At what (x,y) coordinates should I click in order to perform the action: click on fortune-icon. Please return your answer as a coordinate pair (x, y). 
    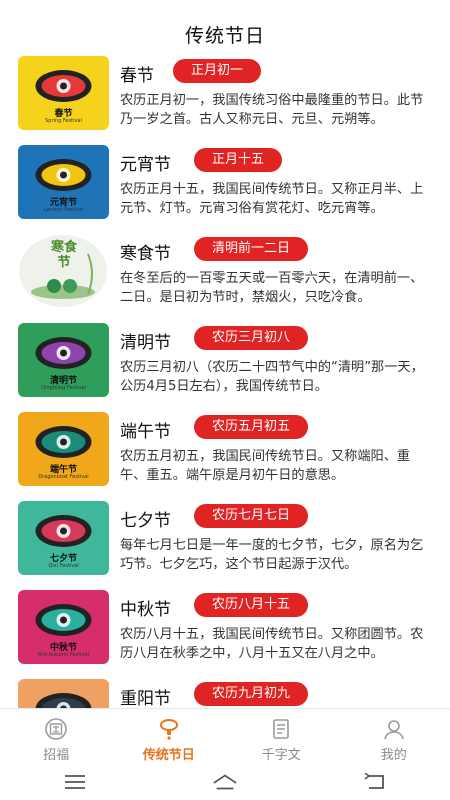
    Looking at the image, I should click on (56, 729).